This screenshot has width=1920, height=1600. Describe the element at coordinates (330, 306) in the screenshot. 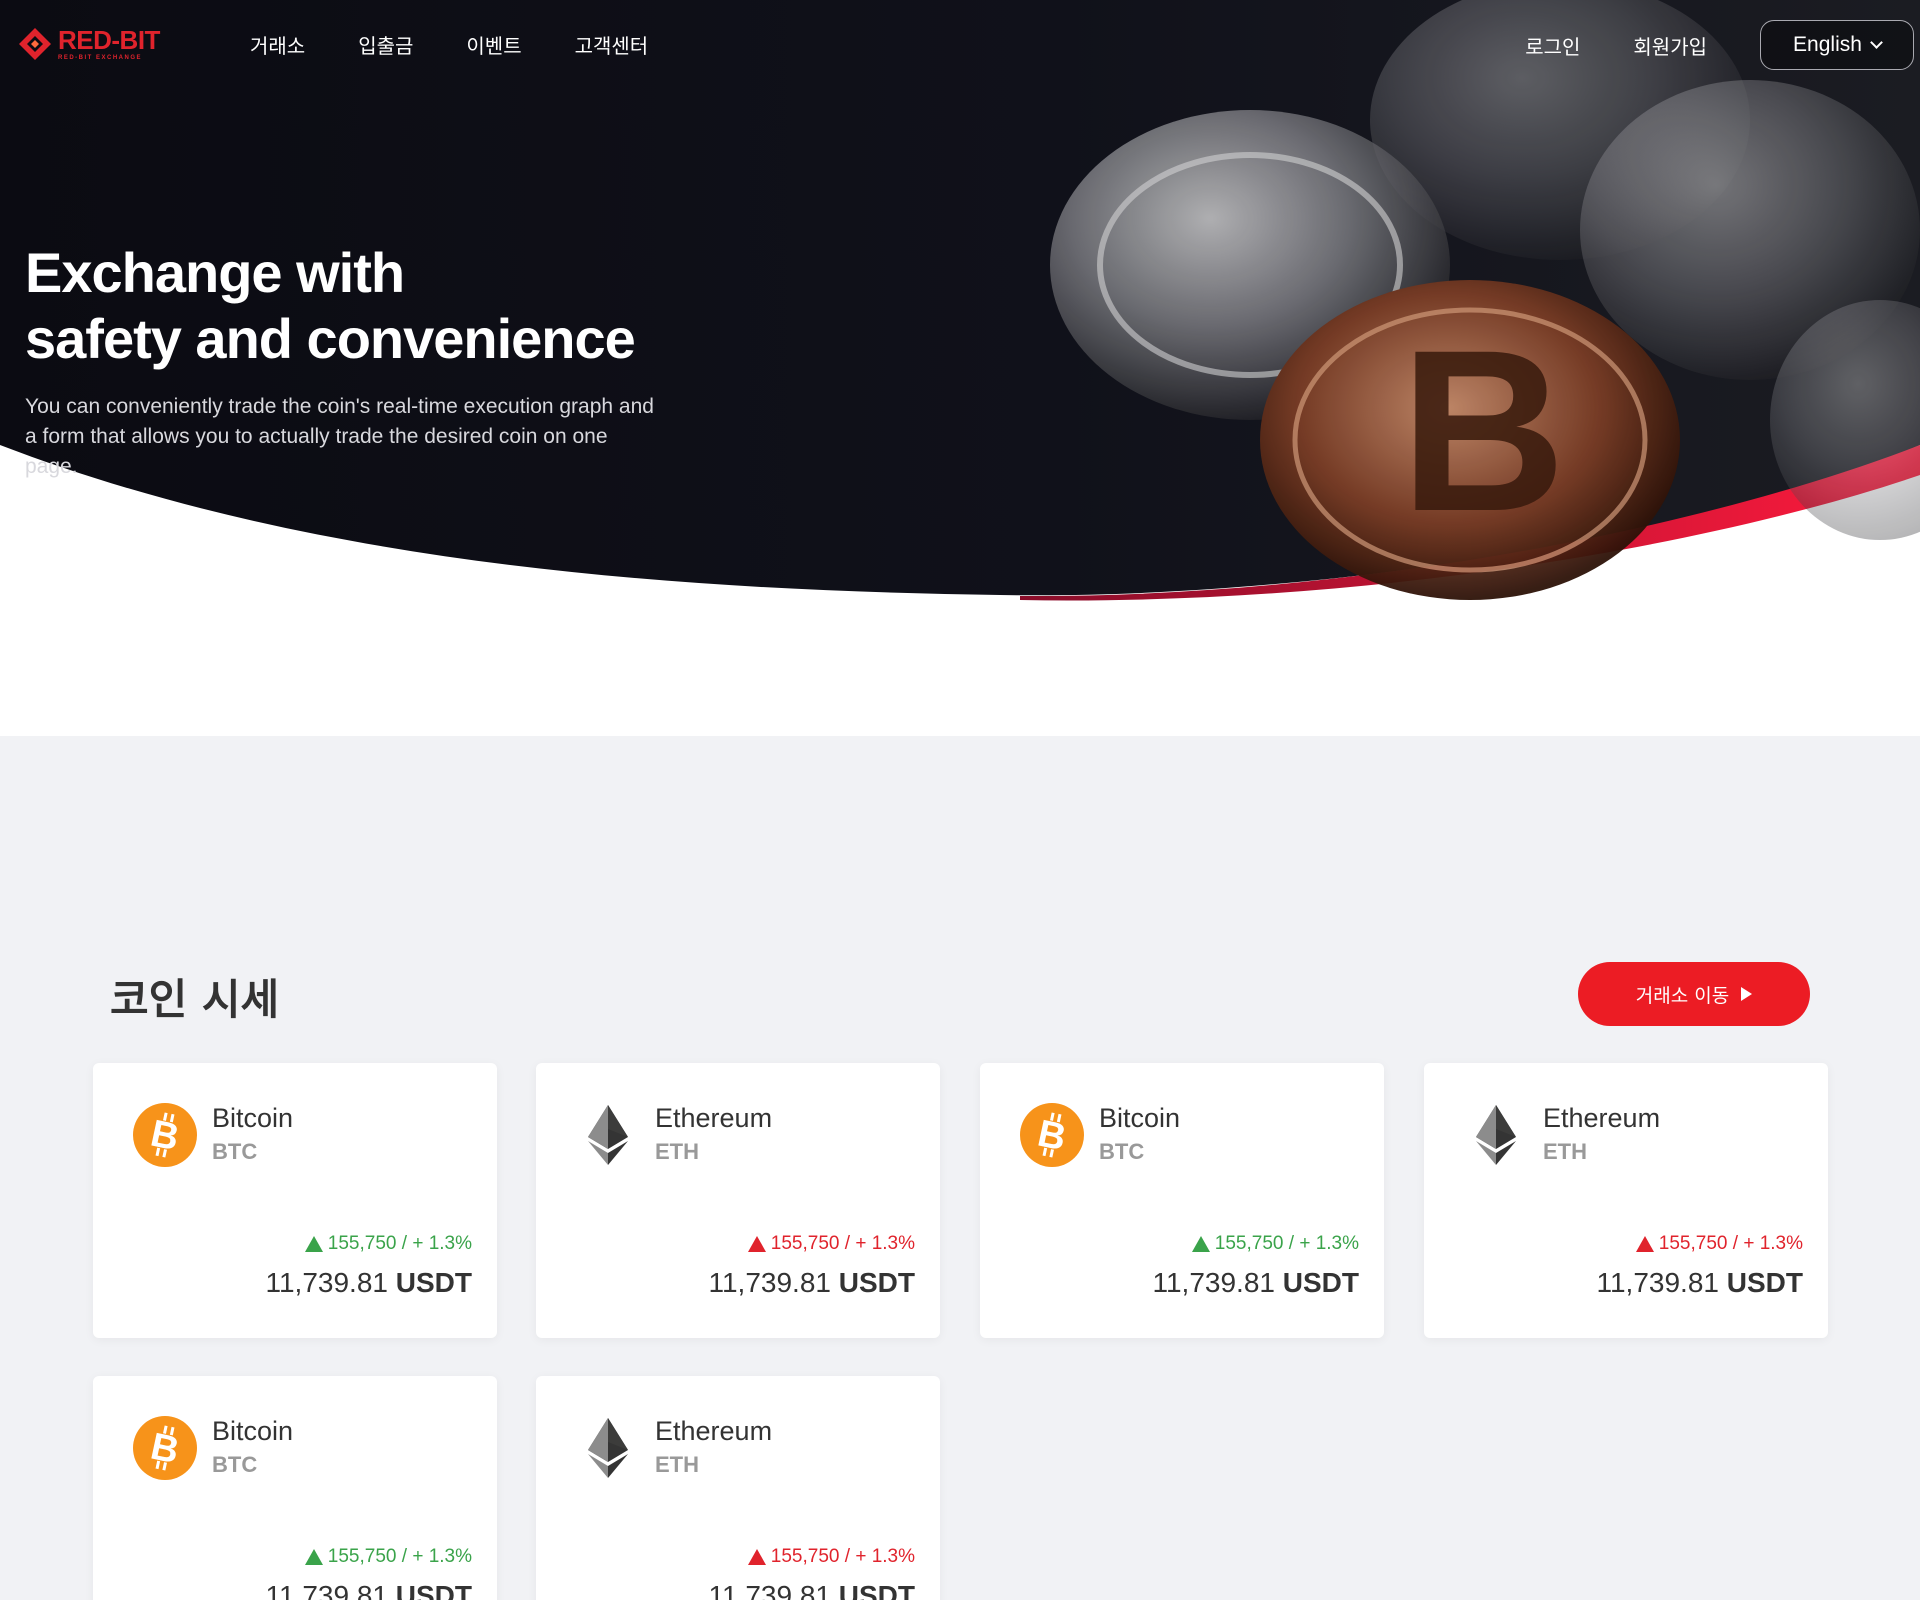

I see `hero-title: Exchange with safety and convenience` at that location.